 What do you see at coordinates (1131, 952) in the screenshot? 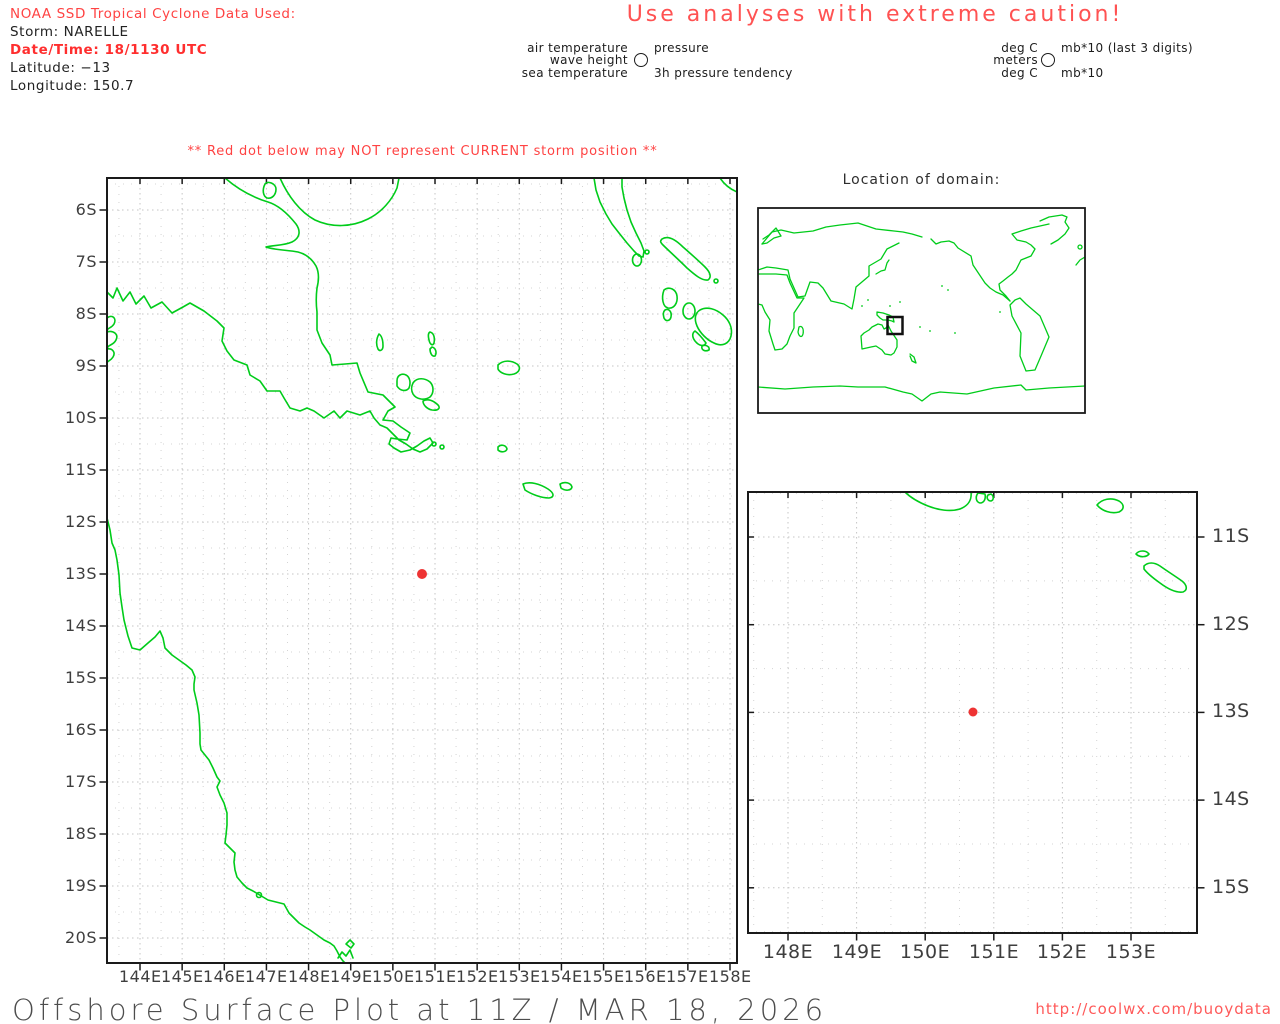
I see `detail-x-tick-label: 153E` at bounding box center [1131, 952].